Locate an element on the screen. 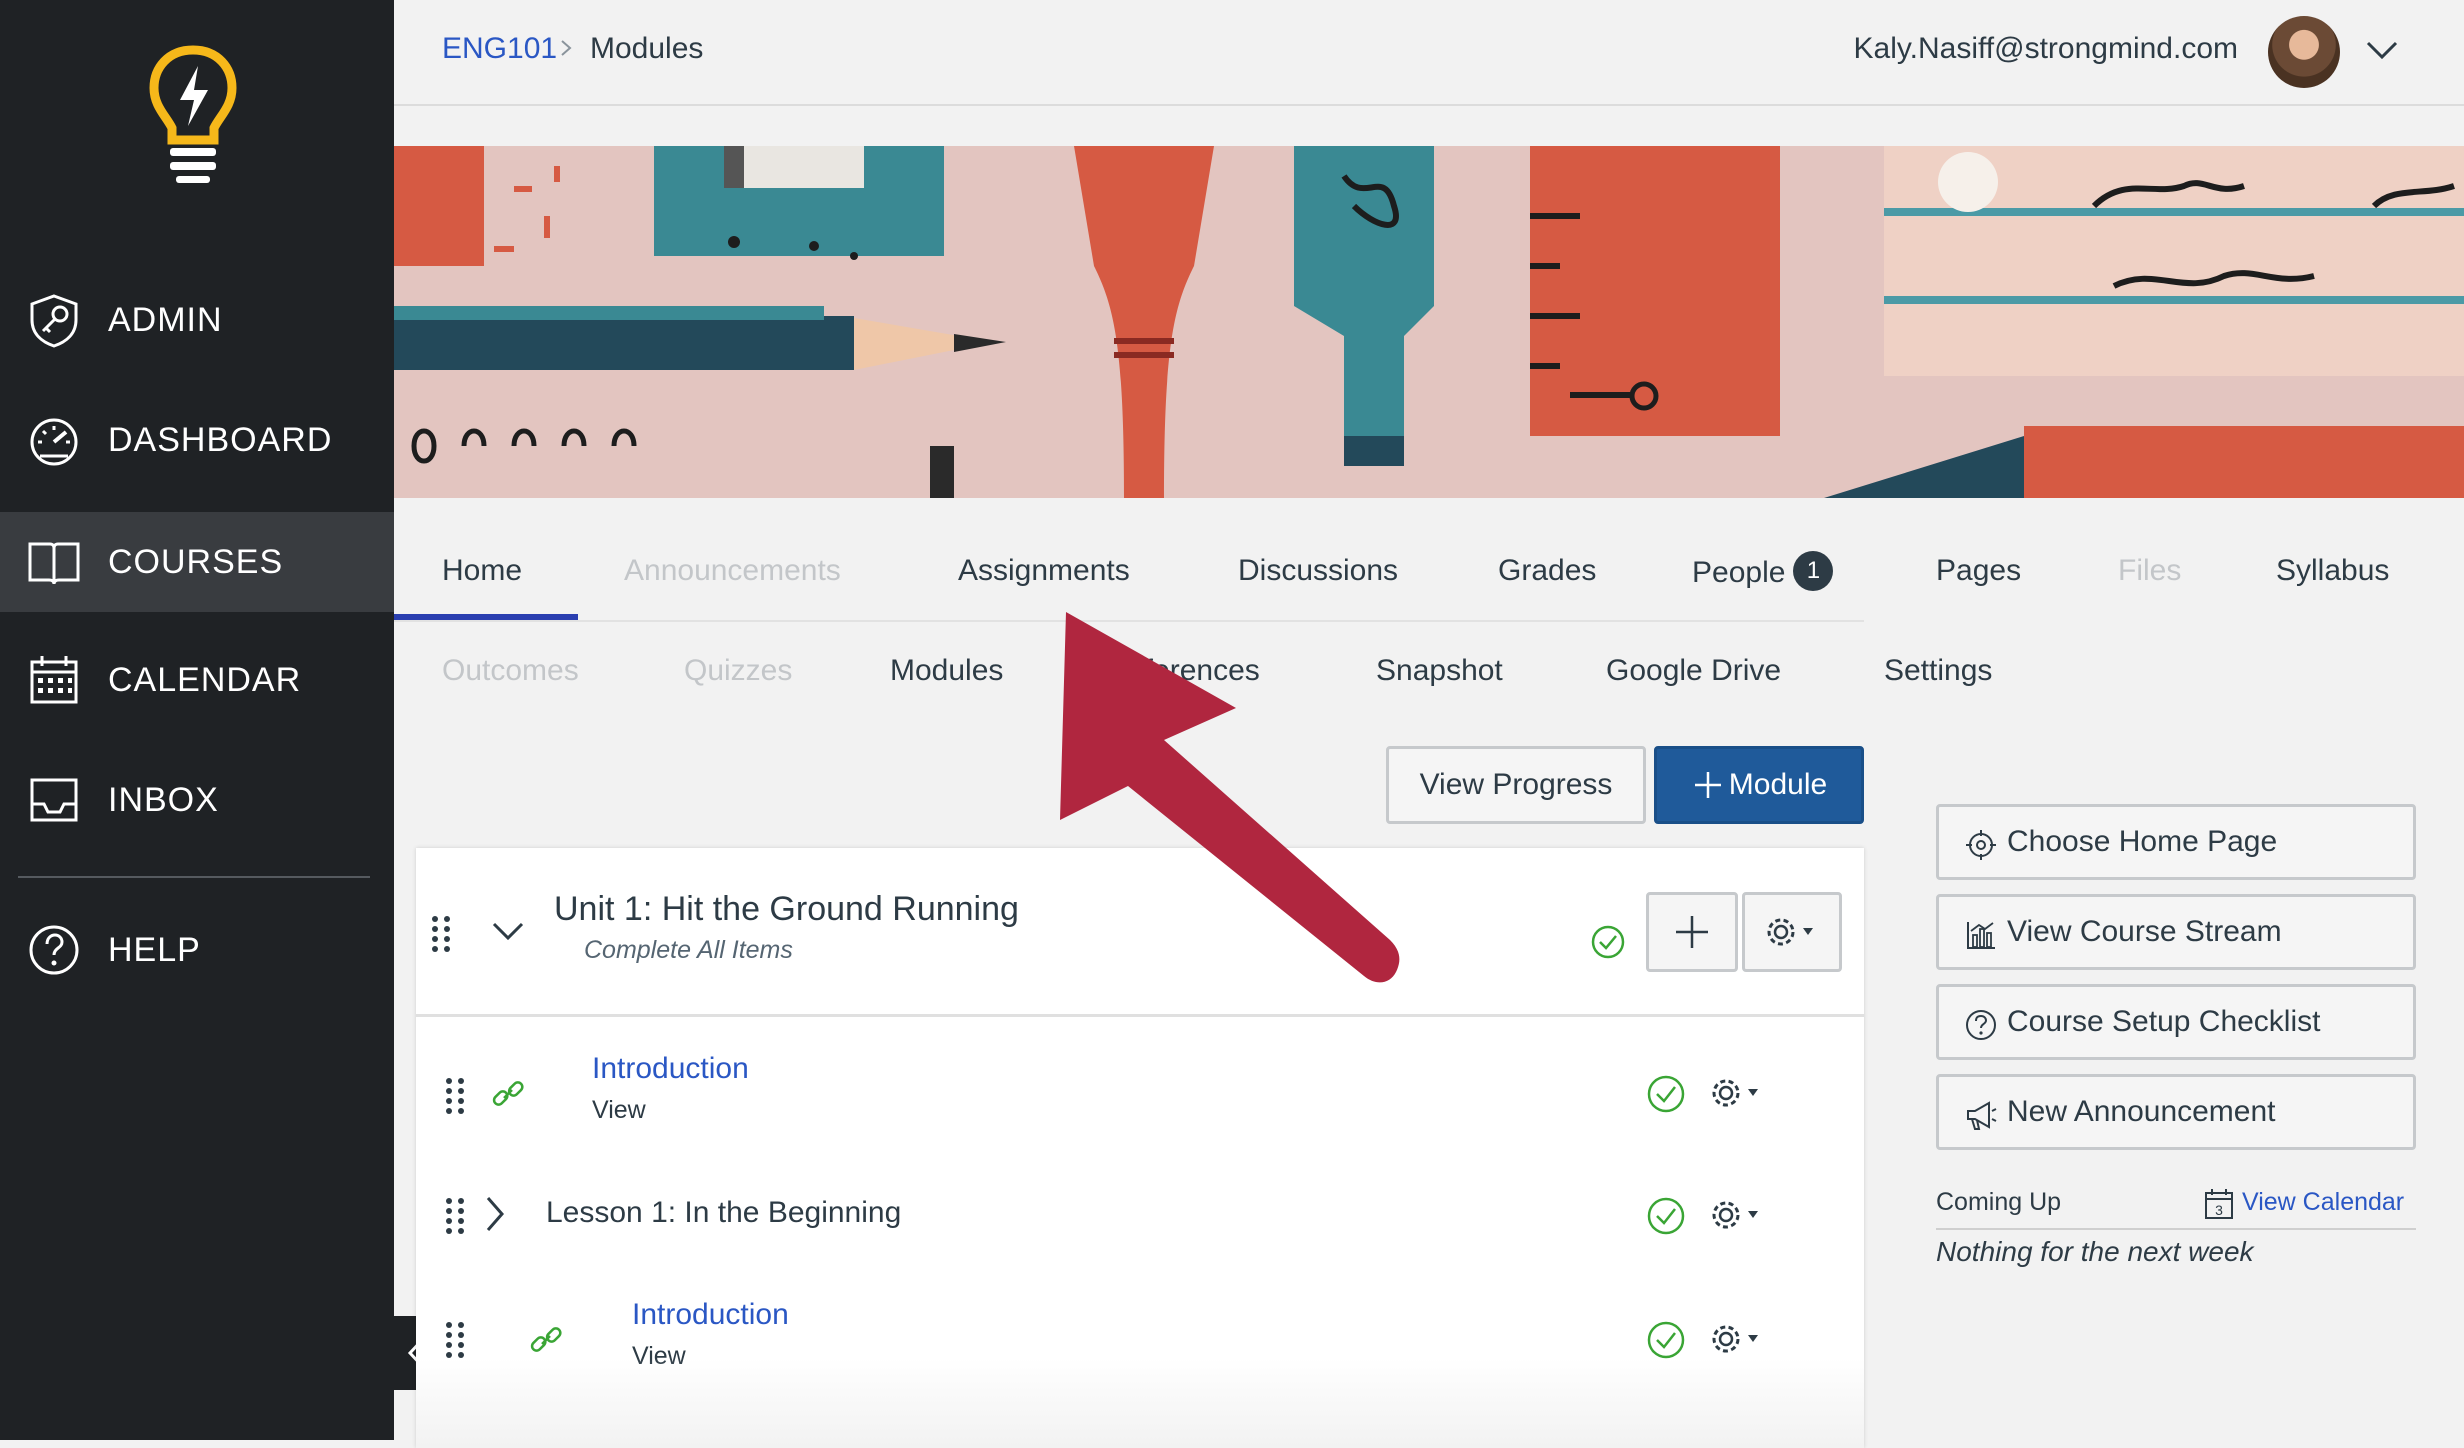 The height and width of the screenshot is (1448, 2464). nav-item-courses: COURSES is located at coordinates (197, 562).